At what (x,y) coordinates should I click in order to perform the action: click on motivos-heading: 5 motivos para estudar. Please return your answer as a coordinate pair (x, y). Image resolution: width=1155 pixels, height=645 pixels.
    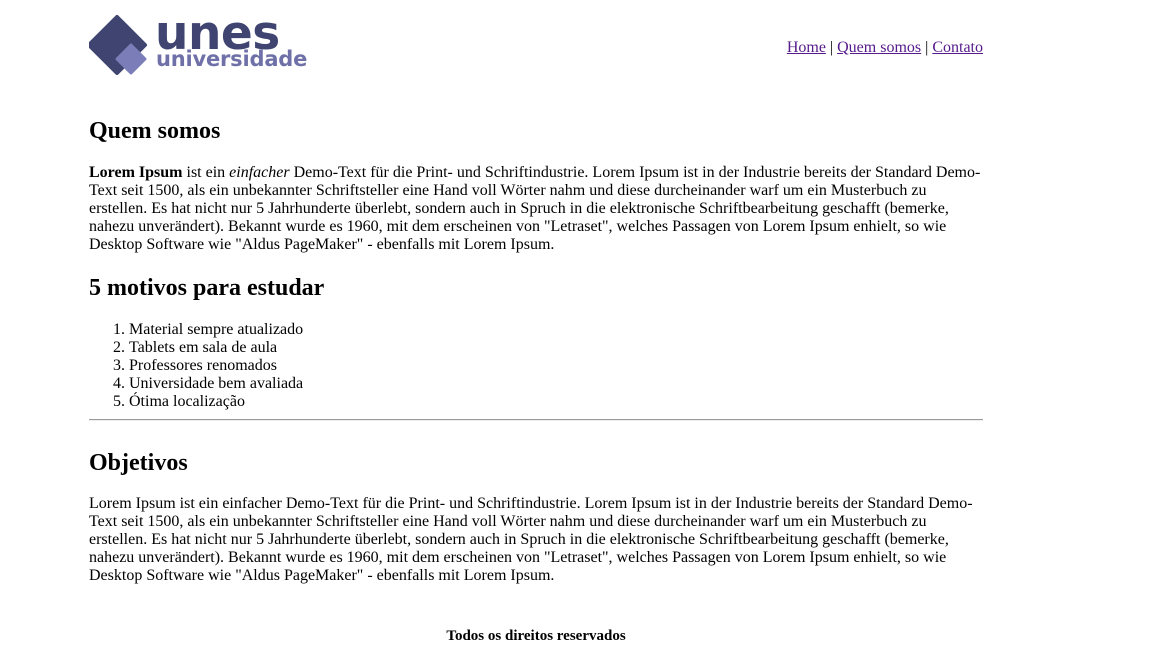
    Looking at the image, I should click on (207, 288).